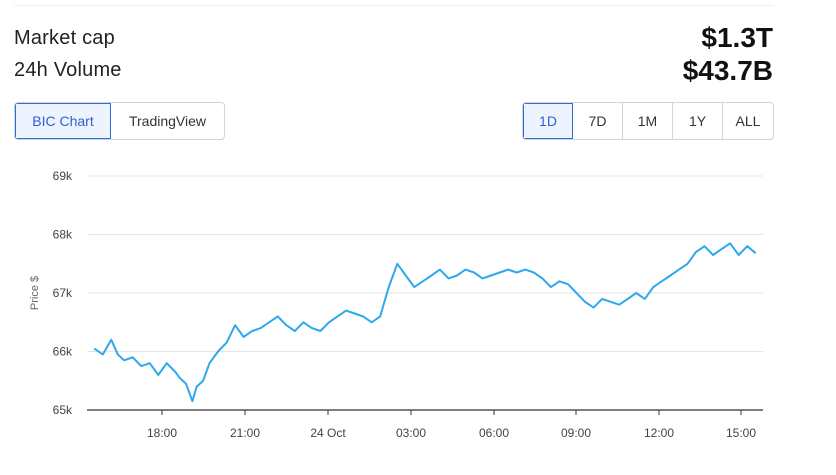 The height and width of the screenshot is (475, 836). I want to click on volume-24h-value: $43.7B, so click(727, 70).